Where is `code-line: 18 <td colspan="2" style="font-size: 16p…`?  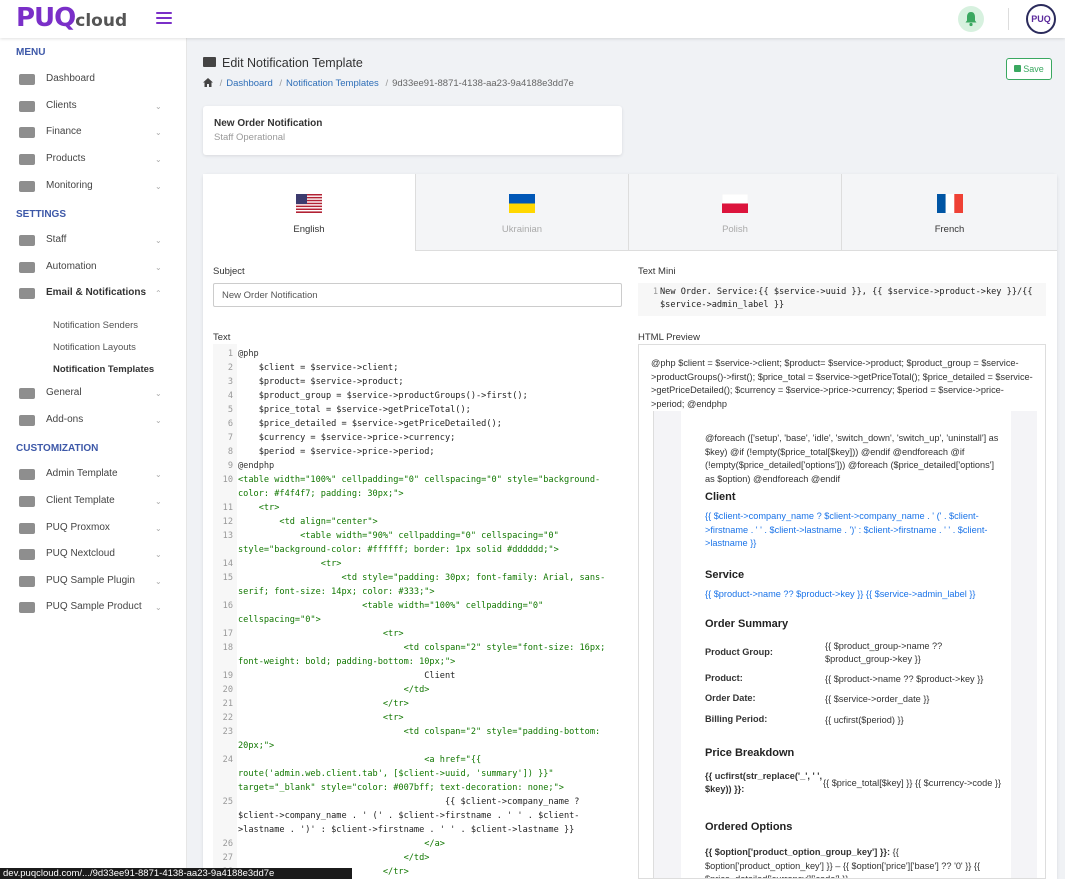
code-line: 18 <td colspan="2" style="font-size: 16p… is located at coordinates (417, 648).